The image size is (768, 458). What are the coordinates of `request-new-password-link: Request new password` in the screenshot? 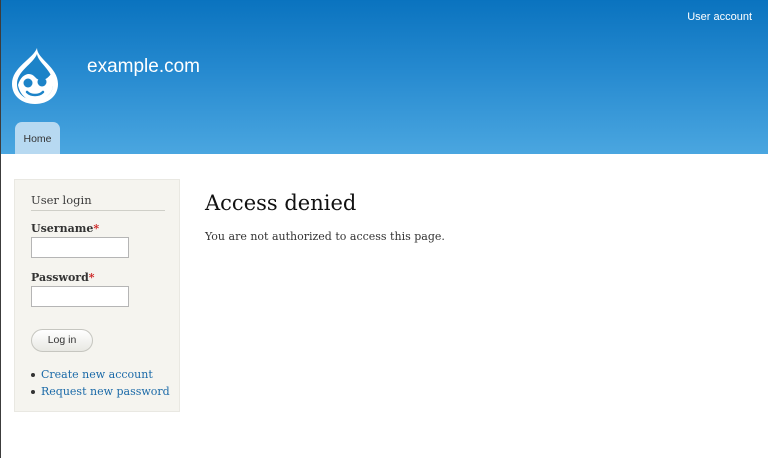 It's located at (105, 391).